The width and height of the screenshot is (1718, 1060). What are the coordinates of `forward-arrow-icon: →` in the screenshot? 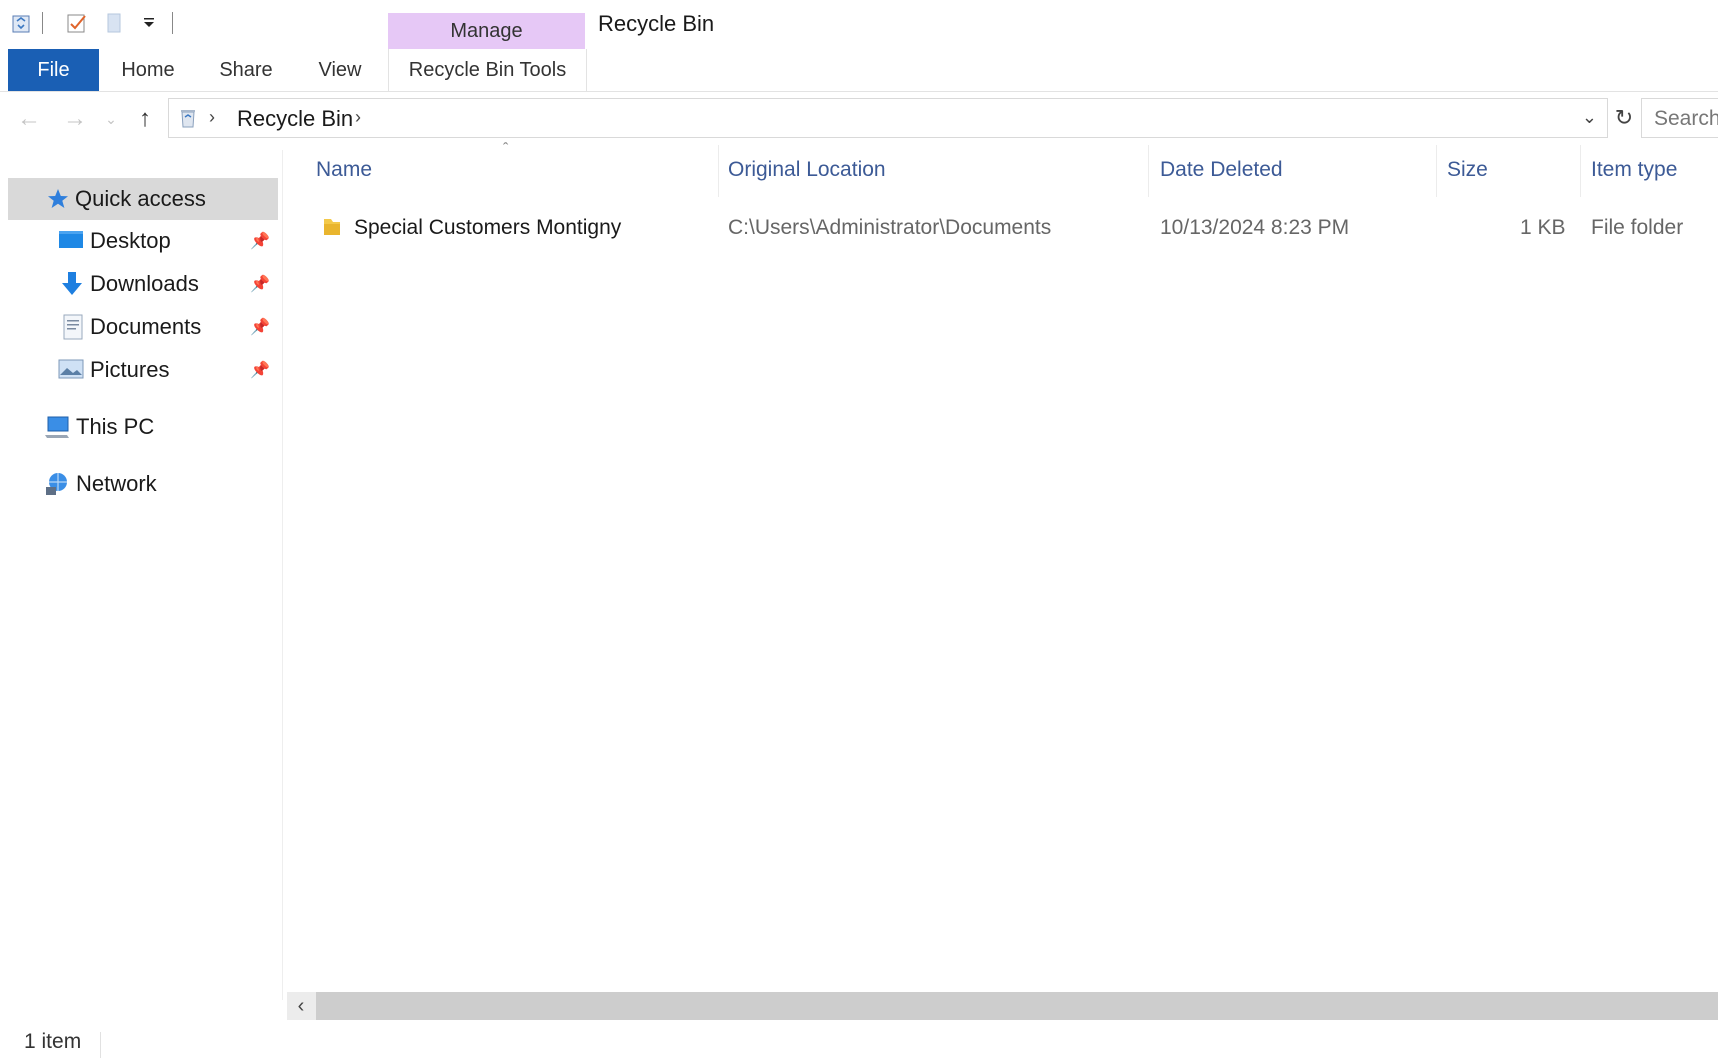 It's located at (75, 119).